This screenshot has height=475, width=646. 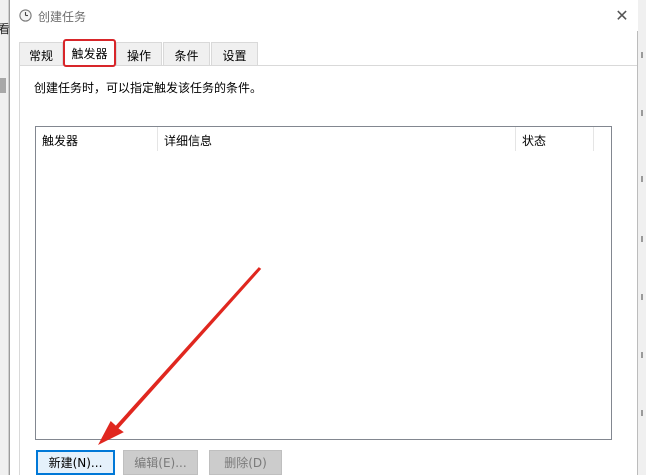 What do you see at coordinates (148, 88) in the screenshot?
I see `triggers-description: 创建任务时，可以指定触发该任务的条件。` at bounding box center [148, 88].